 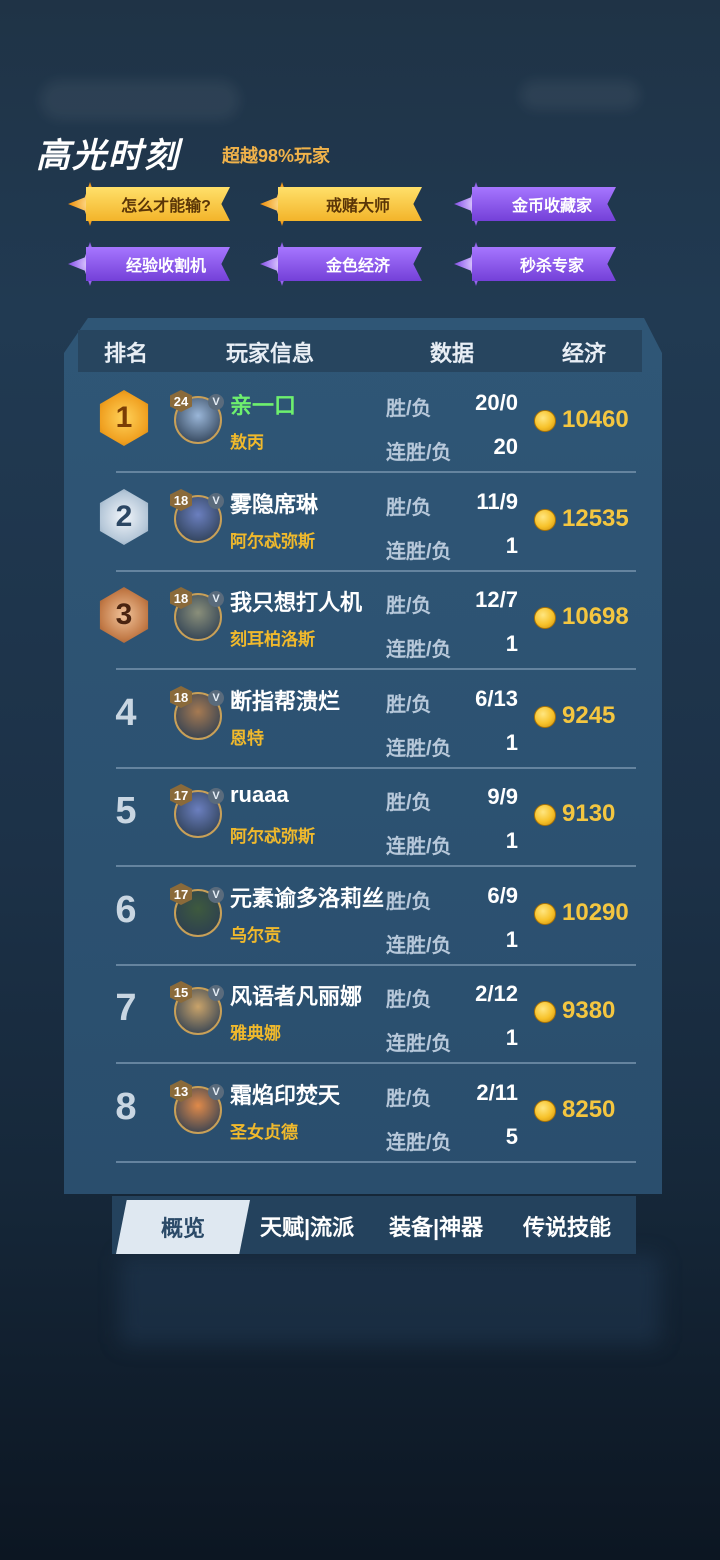 I want to click on achievement-badge: 怎么才能输?, so click(x=148, y=204).